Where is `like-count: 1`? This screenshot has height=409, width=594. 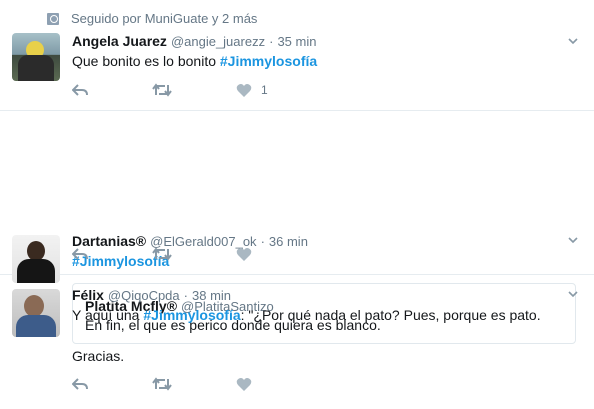
like-count: 1 is located at coordinates (264, 90).